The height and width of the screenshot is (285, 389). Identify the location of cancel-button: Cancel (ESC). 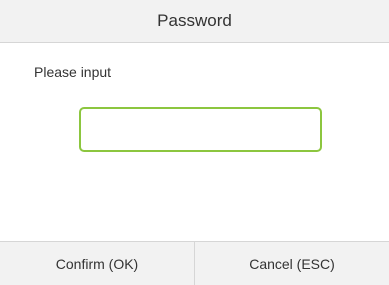
(291, 263).